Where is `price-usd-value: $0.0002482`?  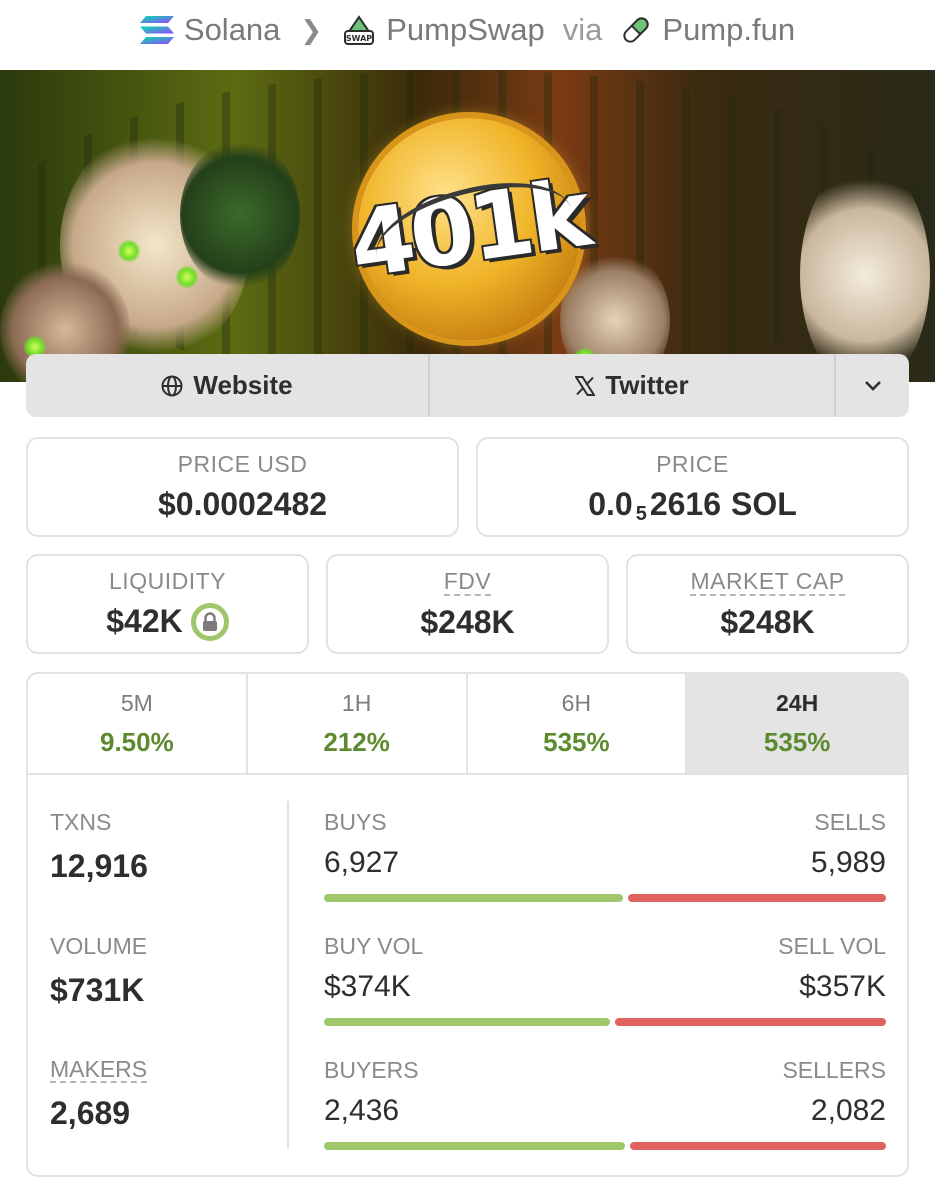
price-usd-value: $0.0002482 is located at coordinates (242, 504).